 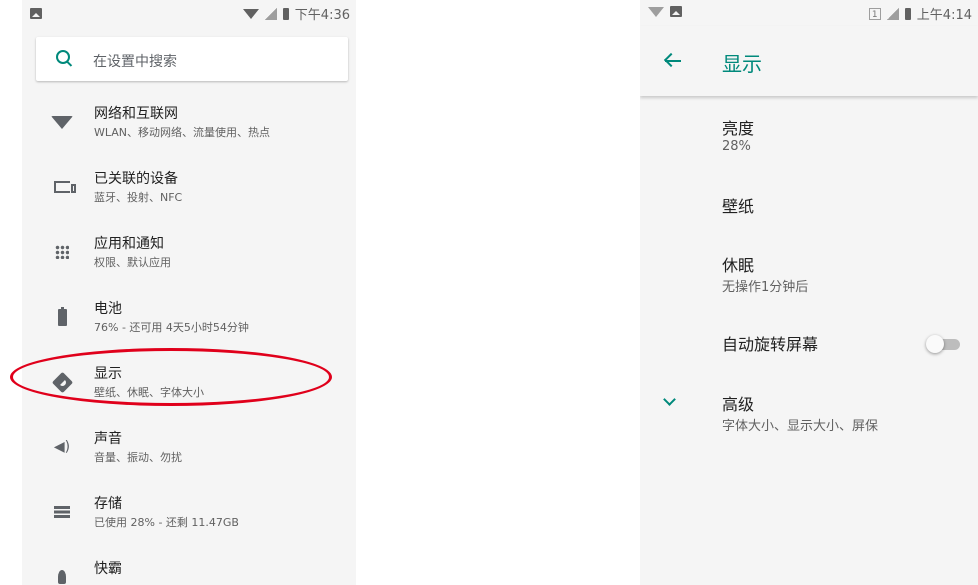 I want to click on settings-item-subtitle: WLAN、移动网络、流量使用、热点, so click(x=182, y=132).